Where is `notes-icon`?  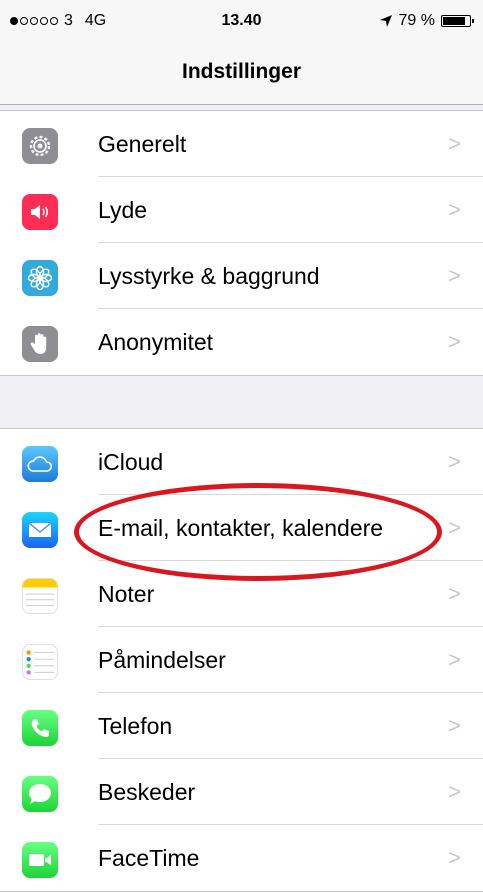
notes-icon is located at coordinates (40, 596).